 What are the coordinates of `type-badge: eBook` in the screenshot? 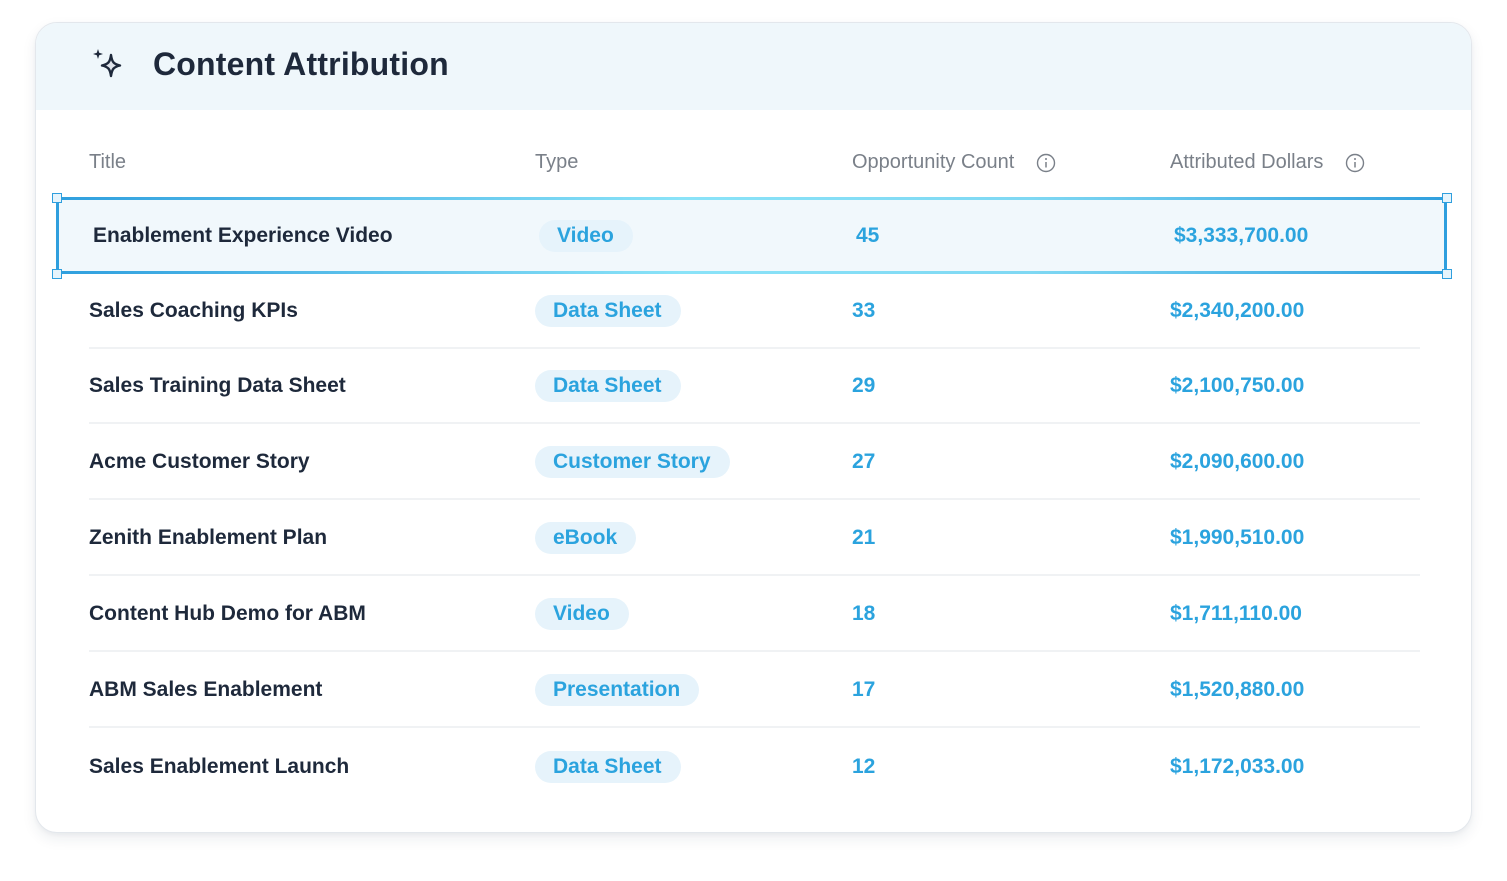 It's located at (586, 537).